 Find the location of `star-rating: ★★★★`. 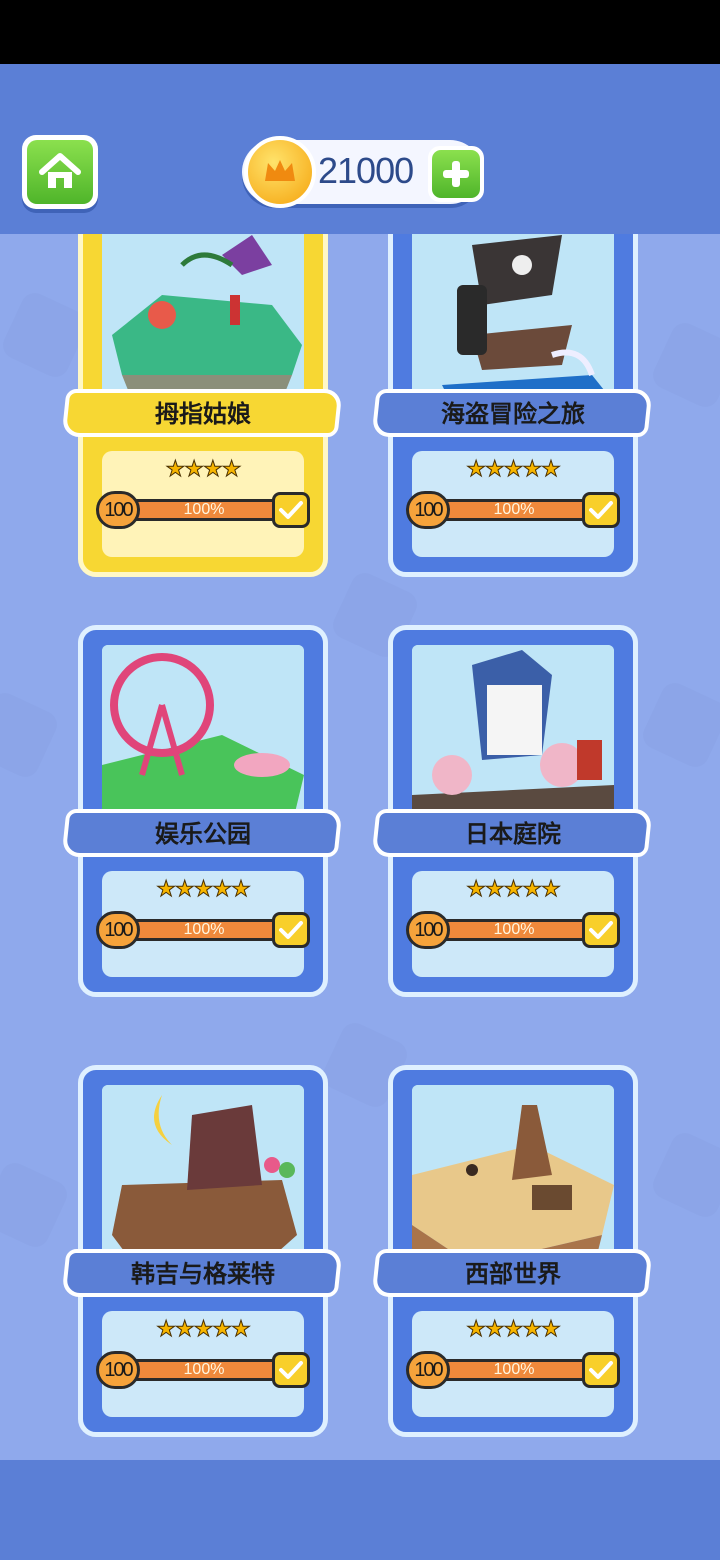

star-rating: ★★★★ is located at coordinates (203, 470).